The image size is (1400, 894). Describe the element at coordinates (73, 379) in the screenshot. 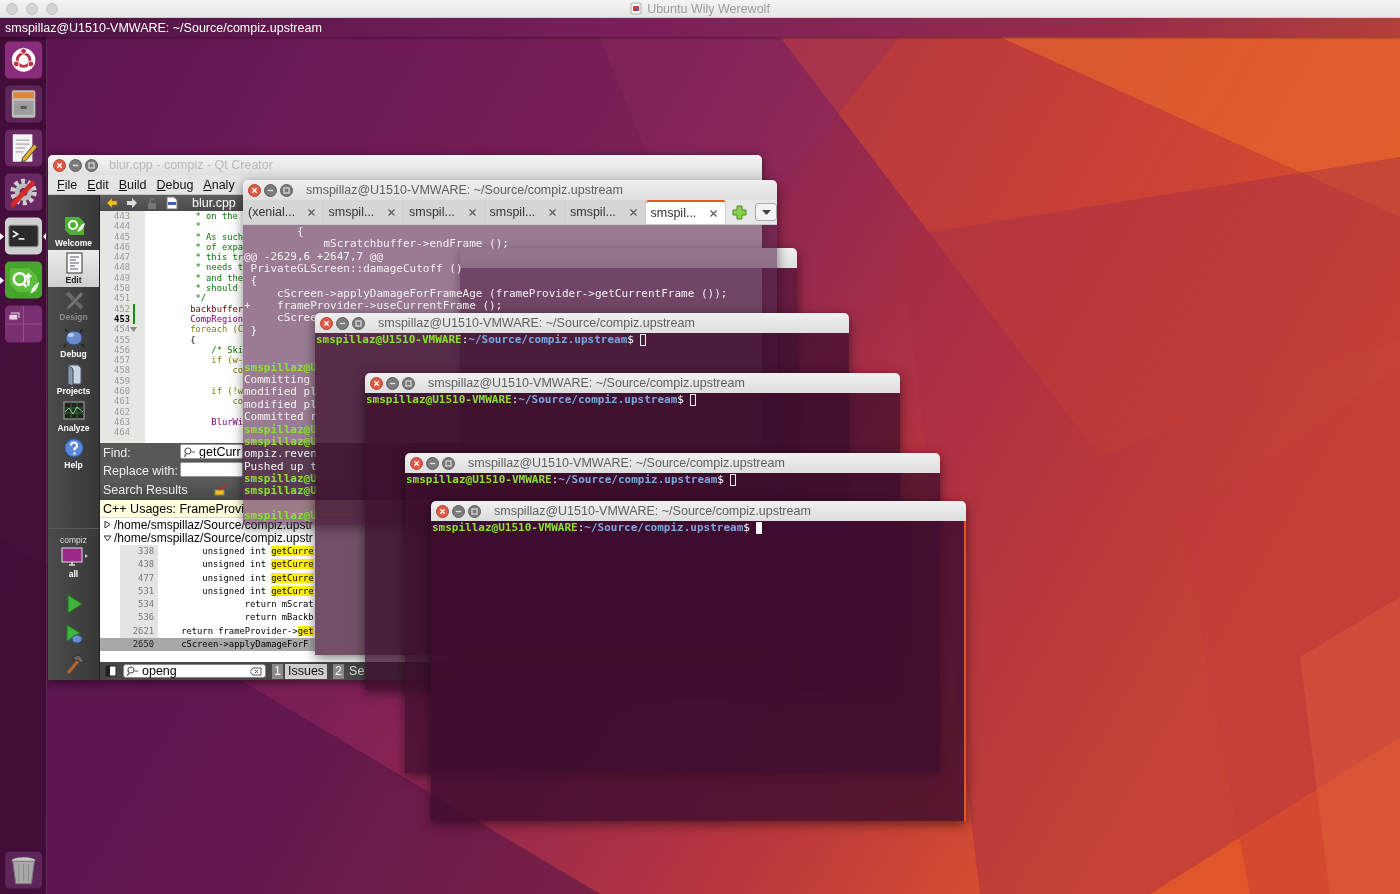

I see `mode-tab: Projects` at that location.